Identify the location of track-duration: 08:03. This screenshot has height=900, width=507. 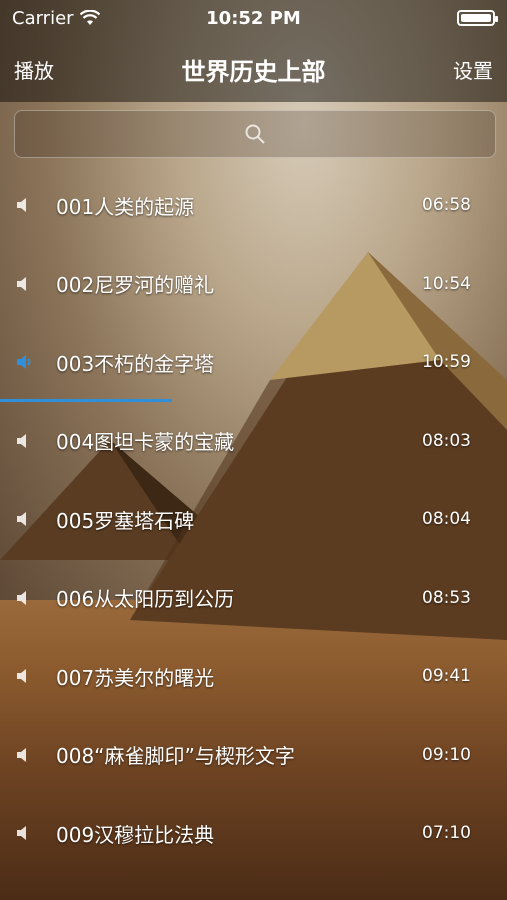
(446, 440).